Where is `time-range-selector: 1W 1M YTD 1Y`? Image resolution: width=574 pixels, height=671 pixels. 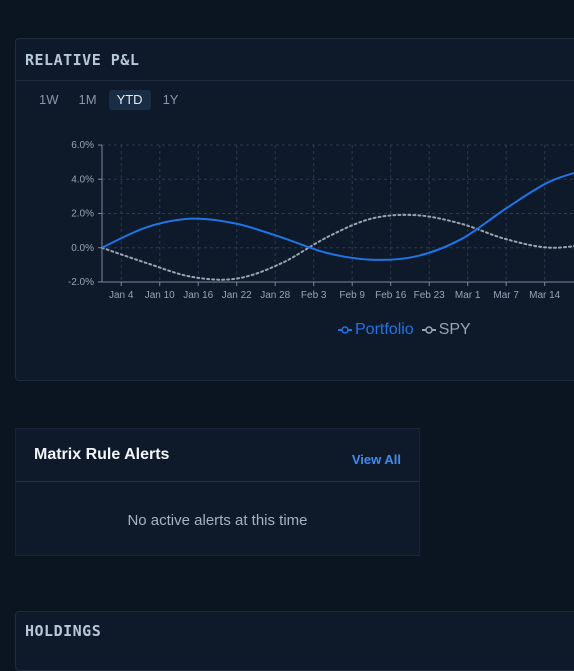
time-range-selector: 1W 1M YTD 1Y is located at coordinates (108, 100).